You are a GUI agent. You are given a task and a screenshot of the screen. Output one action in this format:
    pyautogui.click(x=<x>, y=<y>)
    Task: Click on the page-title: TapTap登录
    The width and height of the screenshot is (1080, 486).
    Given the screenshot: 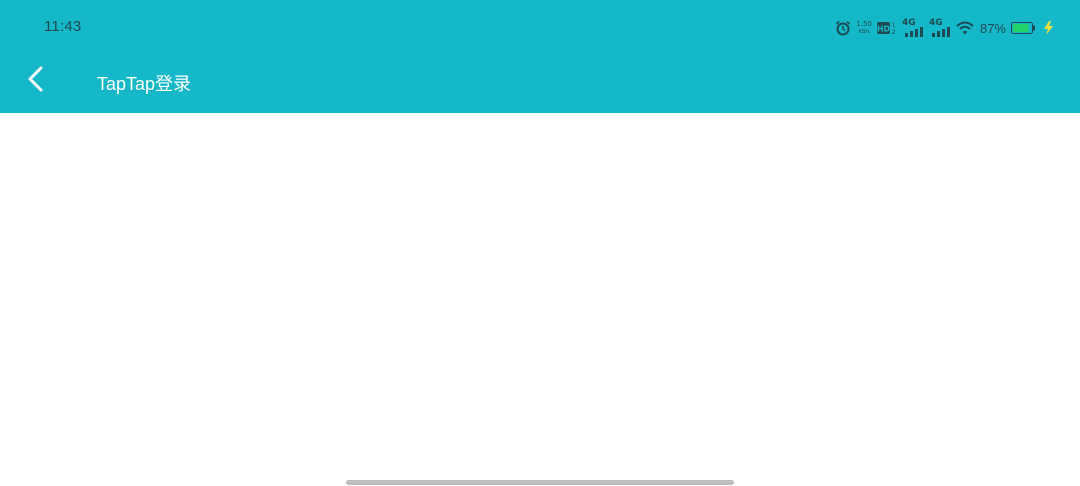 What is the action you would take?
    pyautogui.click(x=144, y=84)
    